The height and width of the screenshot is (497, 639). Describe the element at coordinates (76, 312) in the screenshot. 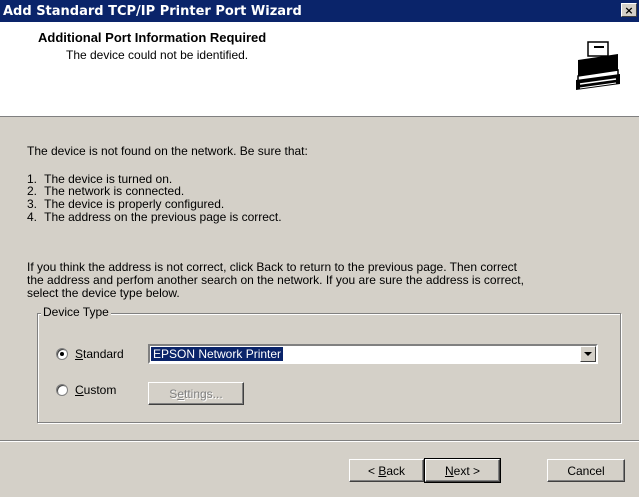

I see `device-type-legend: Device Type` at that location.